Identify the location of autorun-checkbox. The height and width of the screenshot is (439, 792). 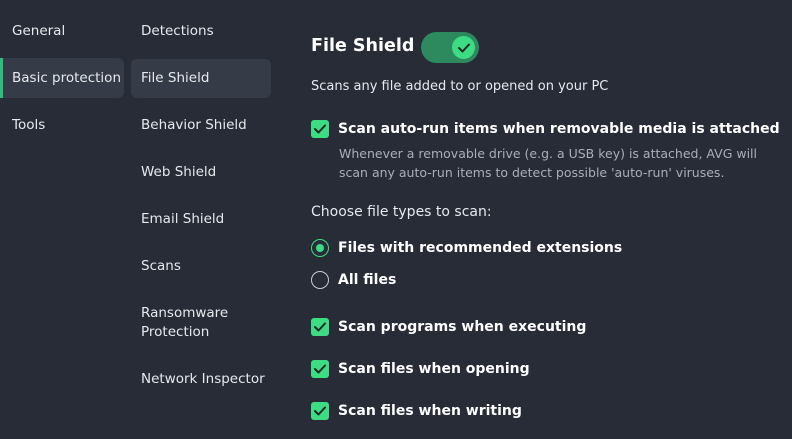
(320, 129).